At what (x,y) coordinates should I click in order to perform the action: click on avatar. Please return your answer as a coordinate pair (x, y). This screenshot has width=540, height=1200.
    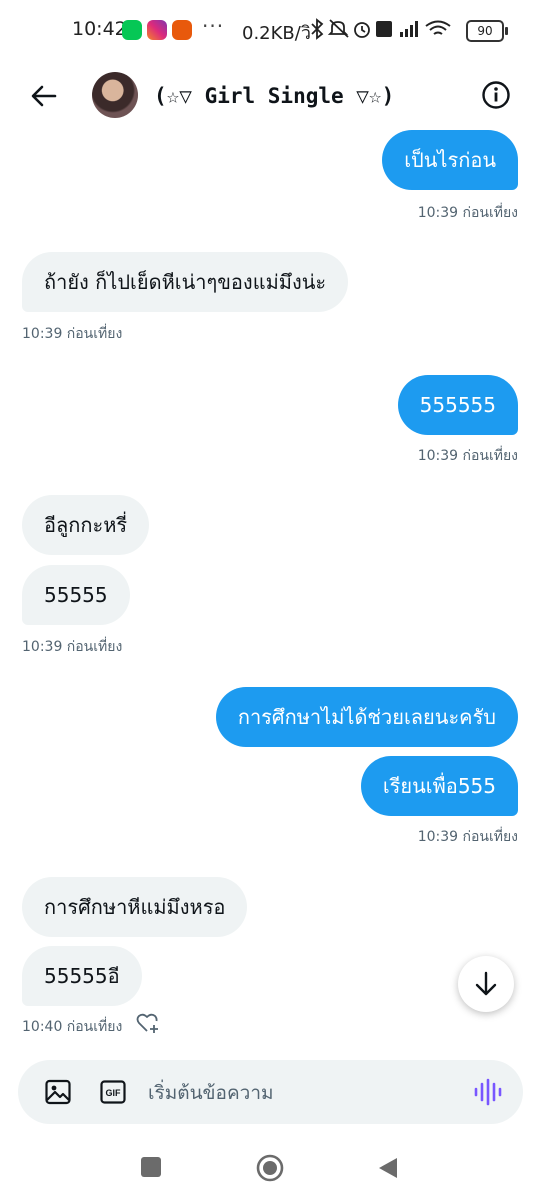
    Looking at the image, I should click on (115, 95).